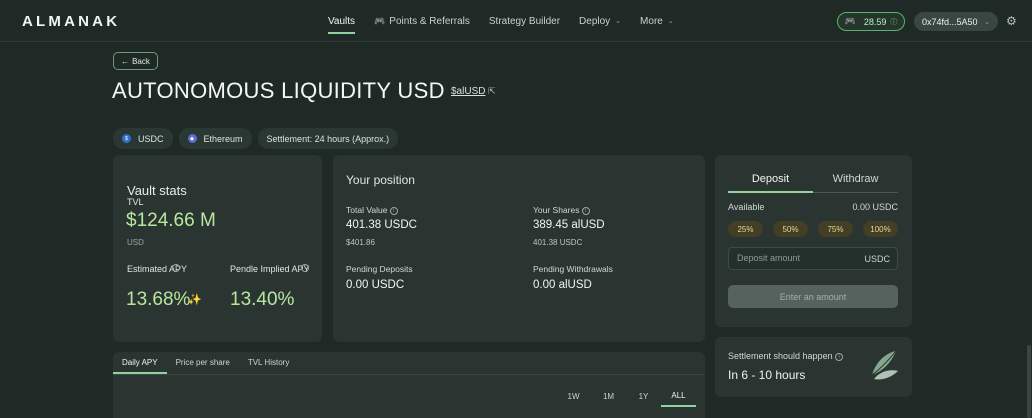 This screenshot has width=1032, height=418. What do you see at coordinates (195, 300) in the screenshot?
I see `sparkle-icon: ✨` at bounding box center [195, 300].